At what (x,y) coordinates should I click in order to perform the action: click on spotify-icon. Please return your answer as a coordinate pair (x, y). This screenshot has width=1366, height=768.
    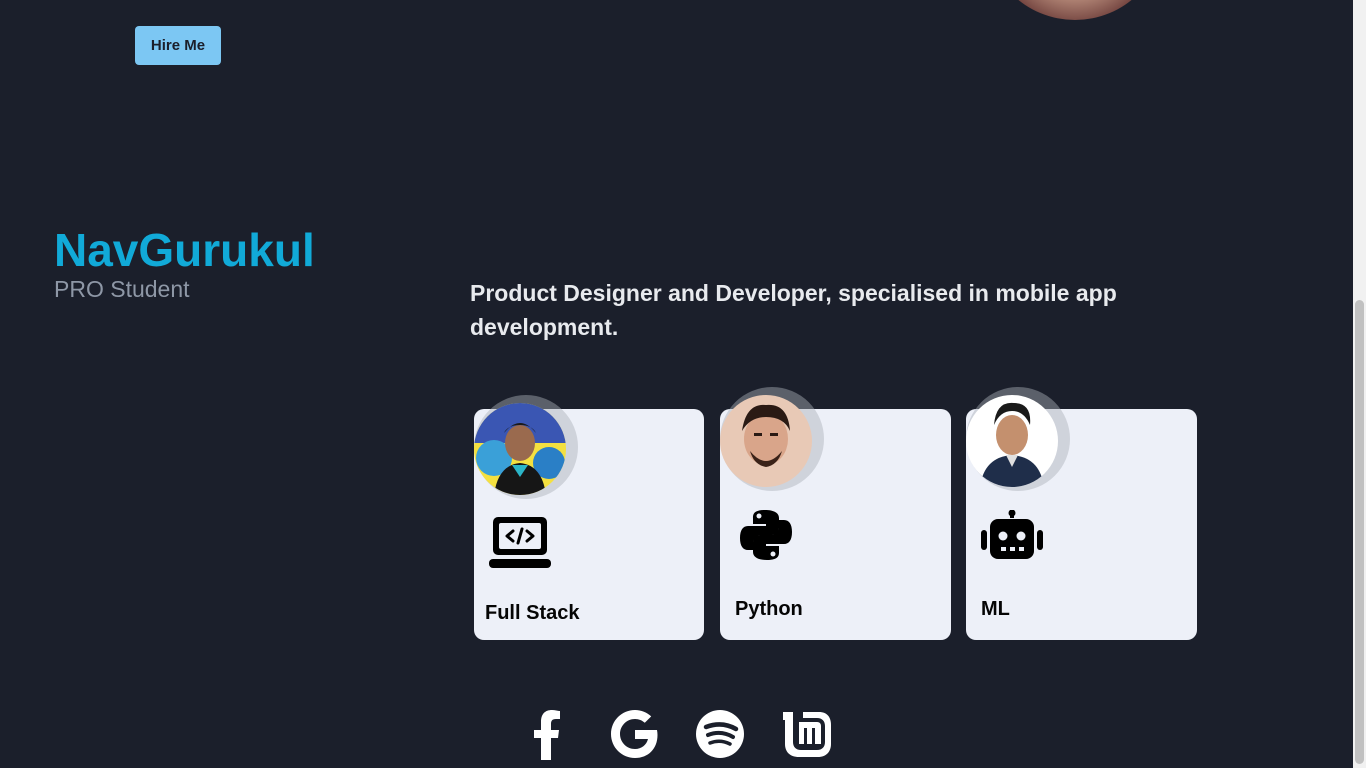
    Looking at the image, I should click on (720, 734).